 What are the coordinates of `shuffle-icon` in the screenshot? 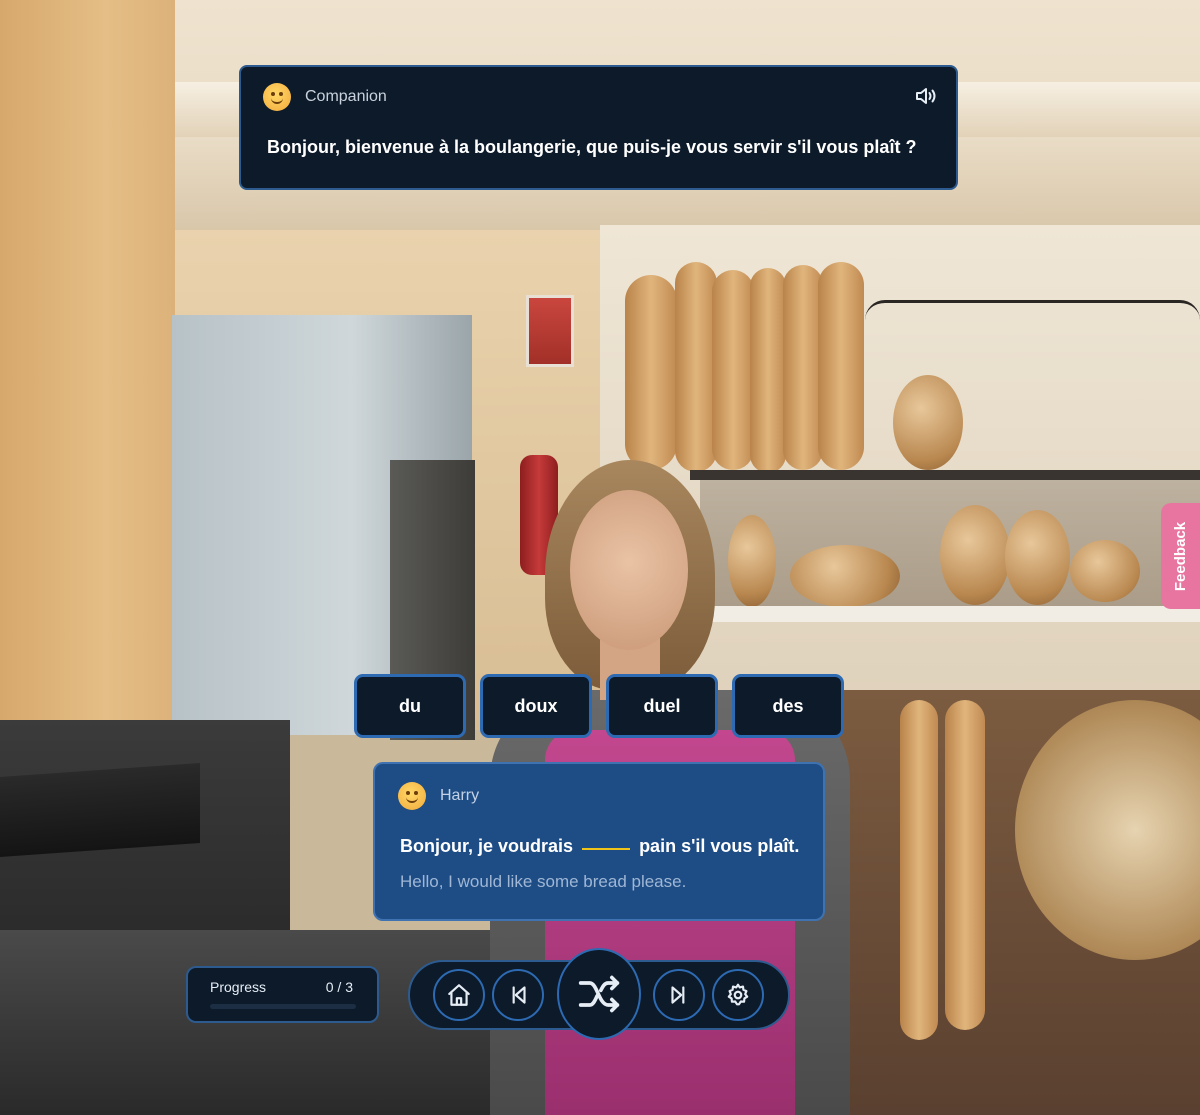 It's located at (599, 994).